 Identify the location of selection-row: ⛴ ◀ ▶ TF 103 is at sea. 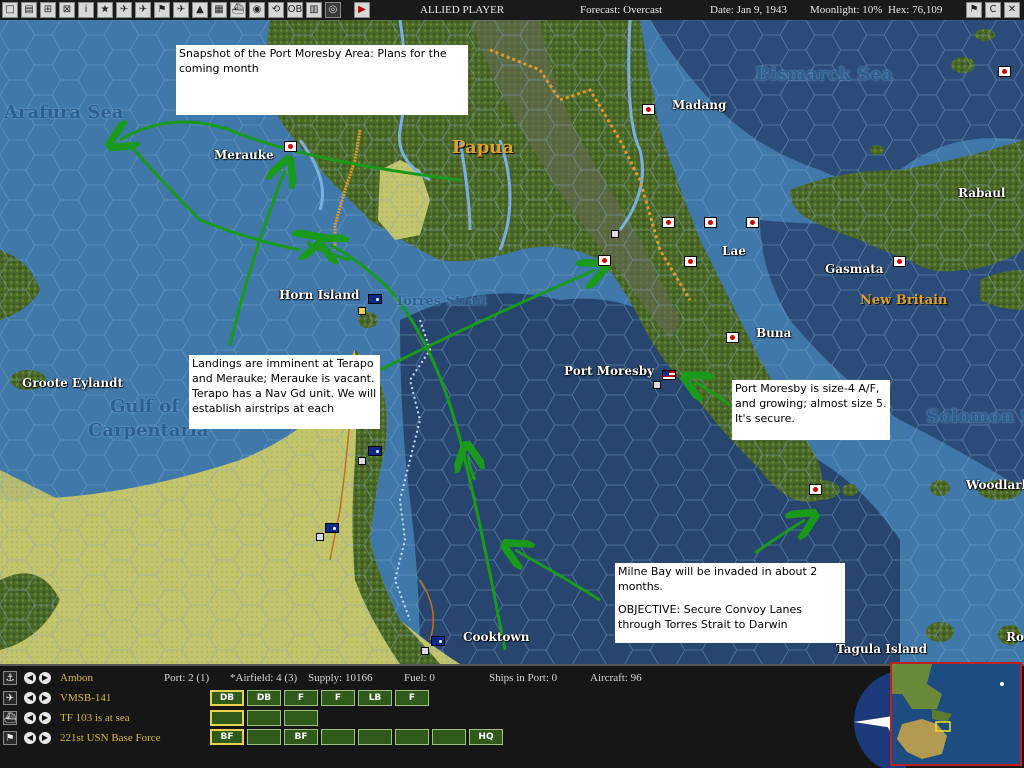
(100, 719).